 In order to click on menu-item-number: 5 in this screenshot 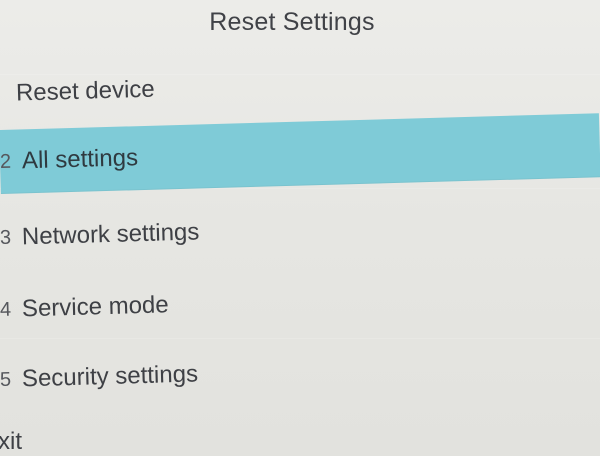, I will do `click(6, 379)`.